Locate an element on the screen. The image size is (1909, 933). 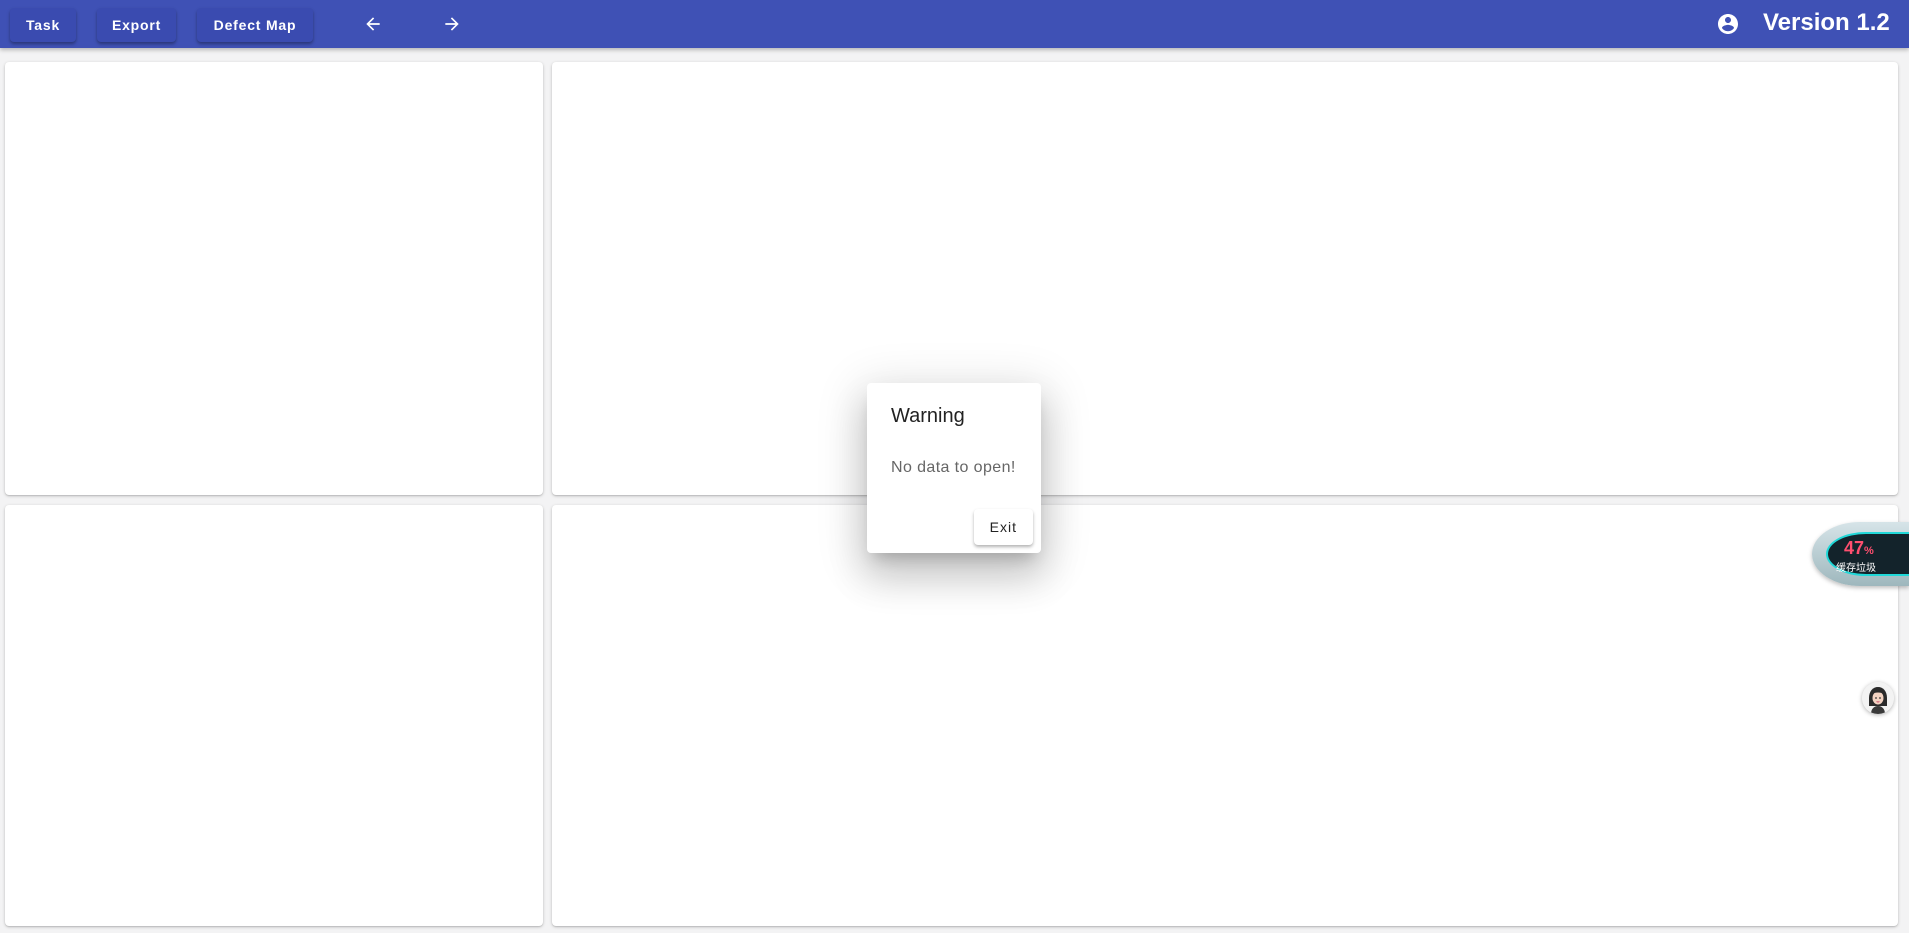
widget-label: 缓存垃圾 is located at coordinates (1856, 568).